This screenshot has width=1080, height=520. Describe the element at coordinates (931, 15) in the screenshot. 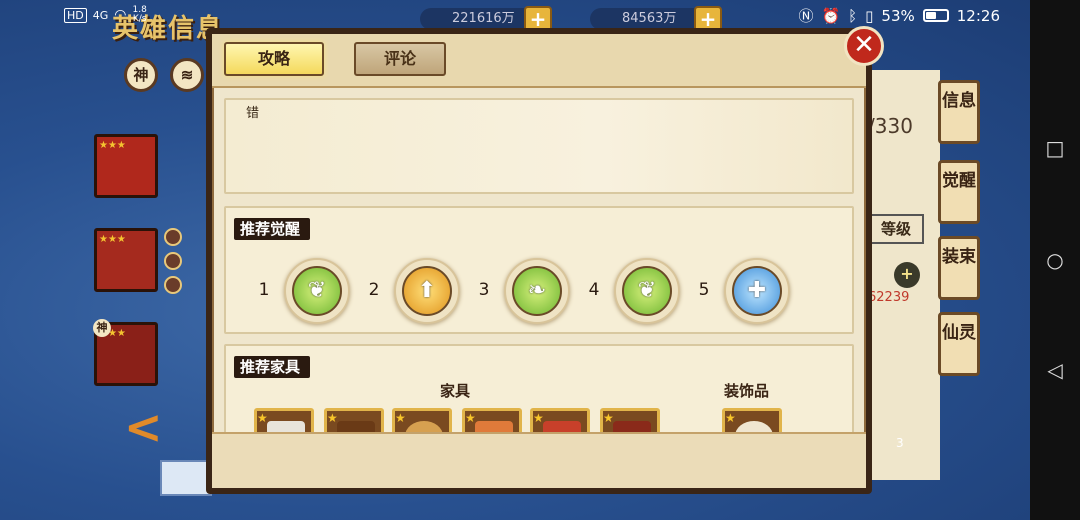

I see `battery-fill` at that location.